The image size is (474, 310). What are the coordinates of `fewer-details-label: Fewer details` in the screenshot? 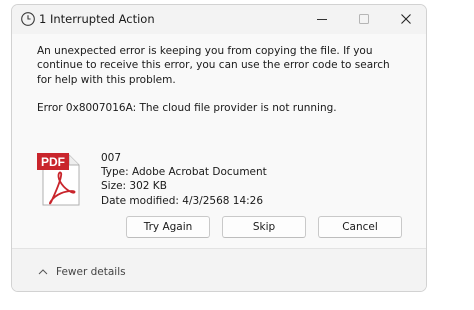 It's located at (91, 272).